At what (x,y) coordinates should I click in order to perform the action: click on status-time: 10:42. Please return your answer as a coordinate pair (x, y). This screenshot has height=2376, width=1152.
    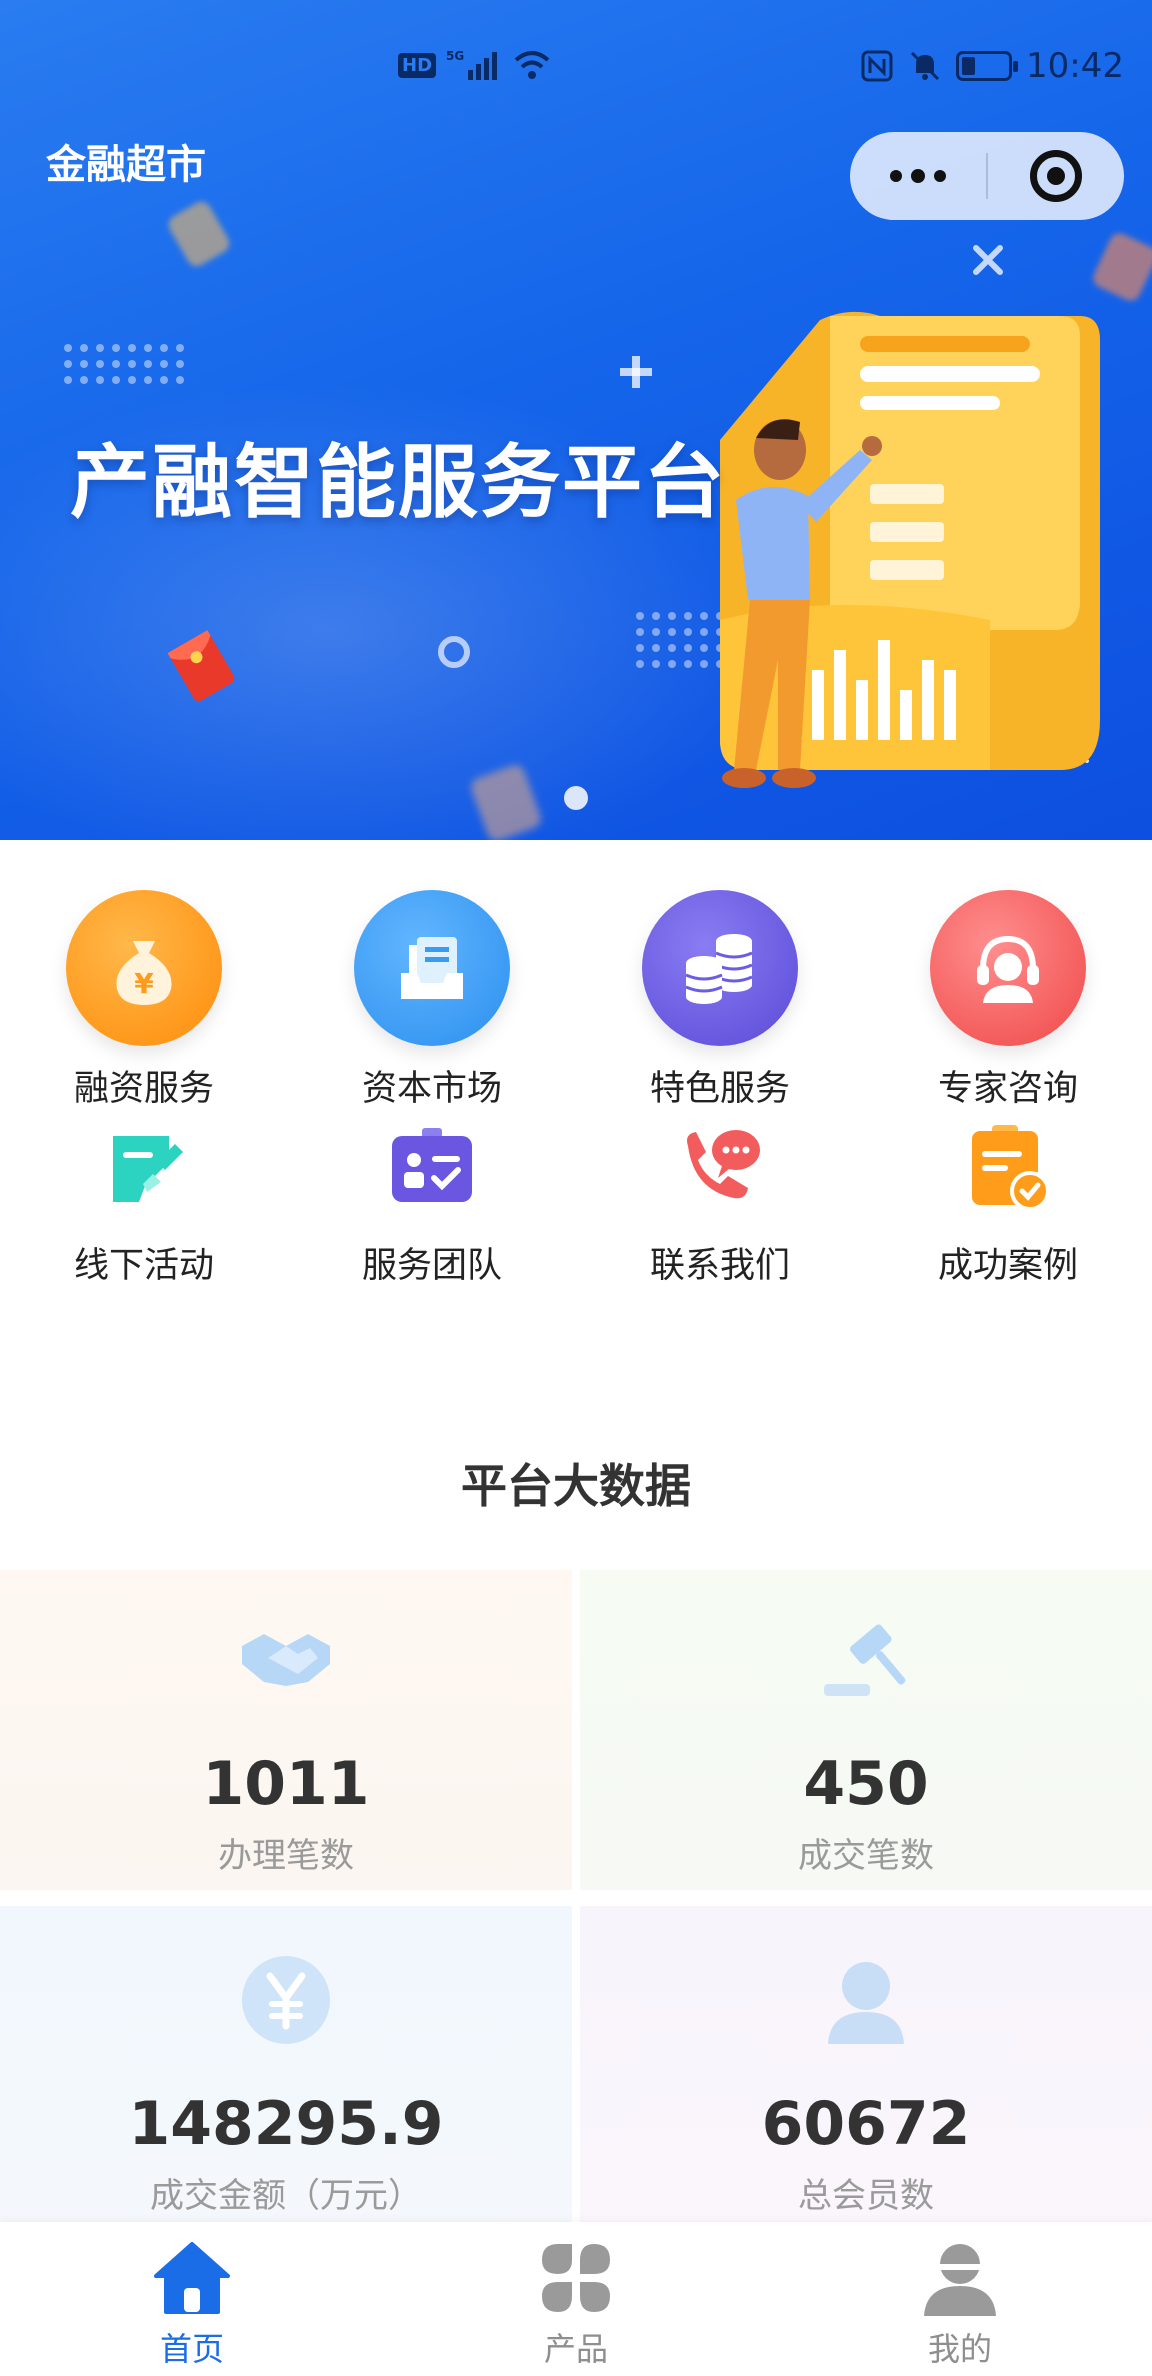
    Looking at the image, I should click on (1075, 66).